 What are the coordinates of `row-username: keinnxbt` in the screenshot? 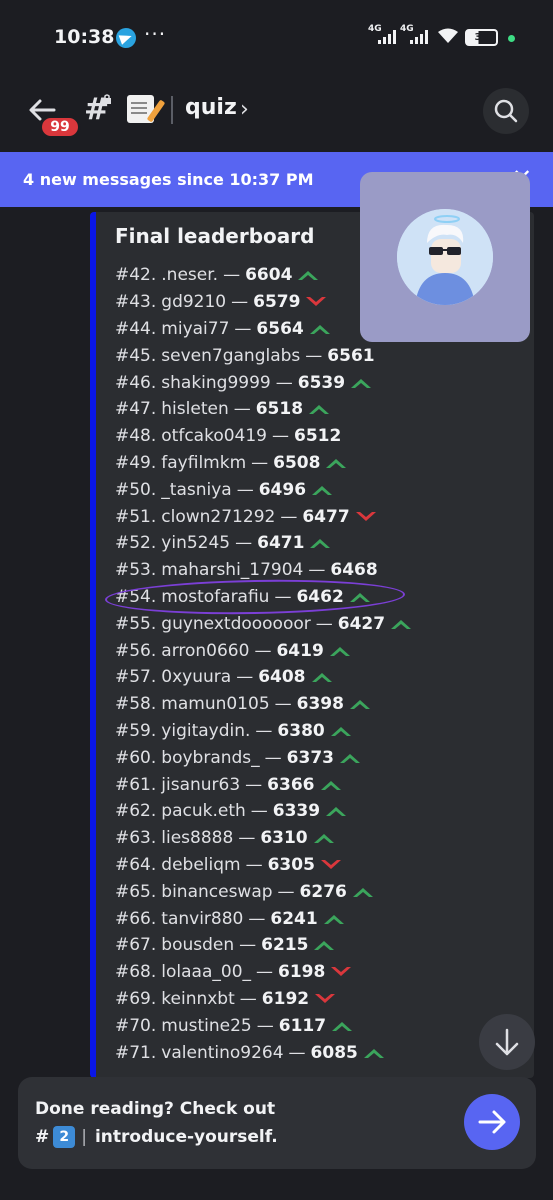 It's located at (198, 998).